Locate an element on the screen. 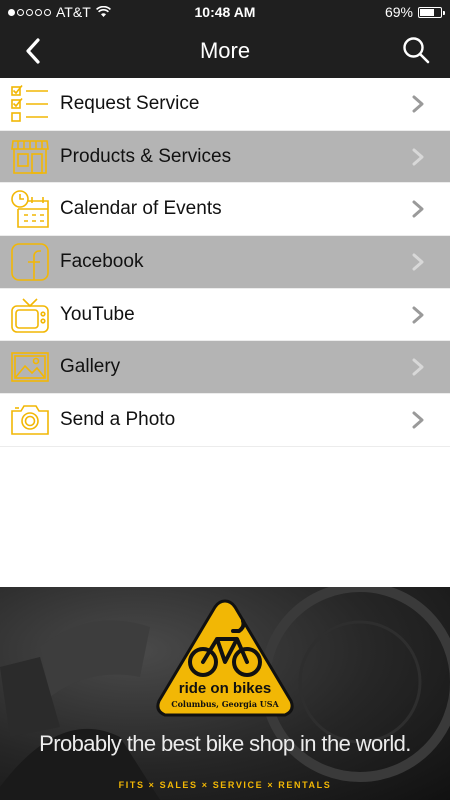 This screenshot has height=800, width=450. menu-item-label: Facebook is located at coordinates (102, 261).